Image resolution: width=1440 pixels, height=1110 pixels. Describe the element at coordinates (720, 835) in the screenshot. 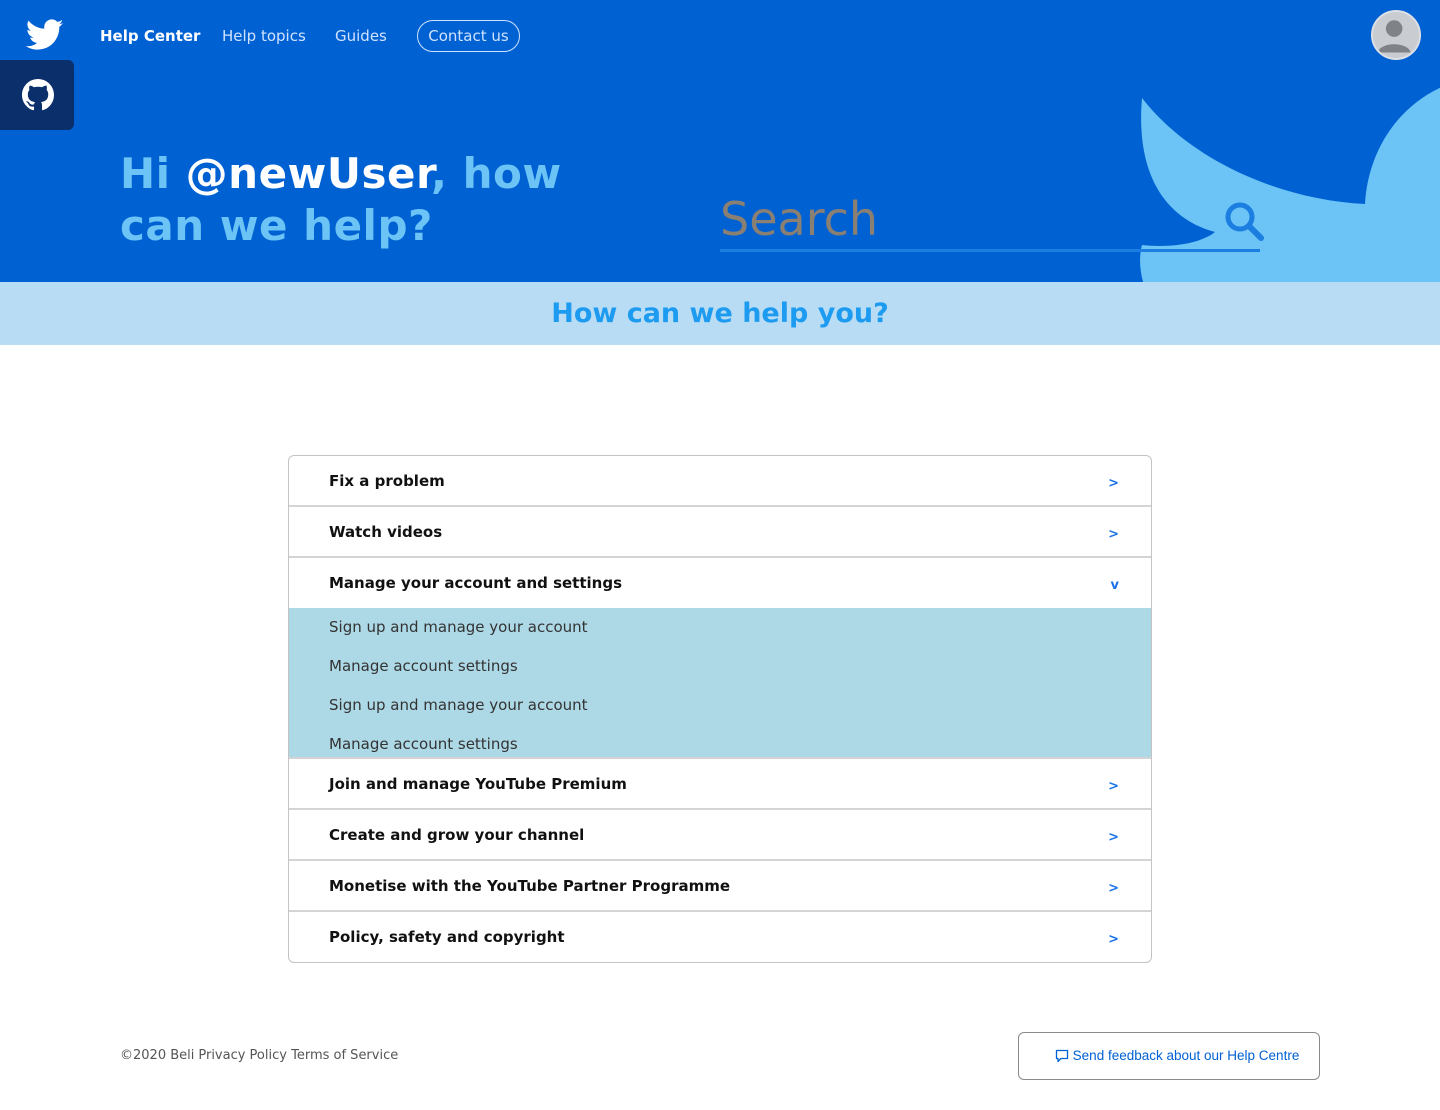

I see `accordion-item-grow-channel: Create and grow your channel >` at that location.